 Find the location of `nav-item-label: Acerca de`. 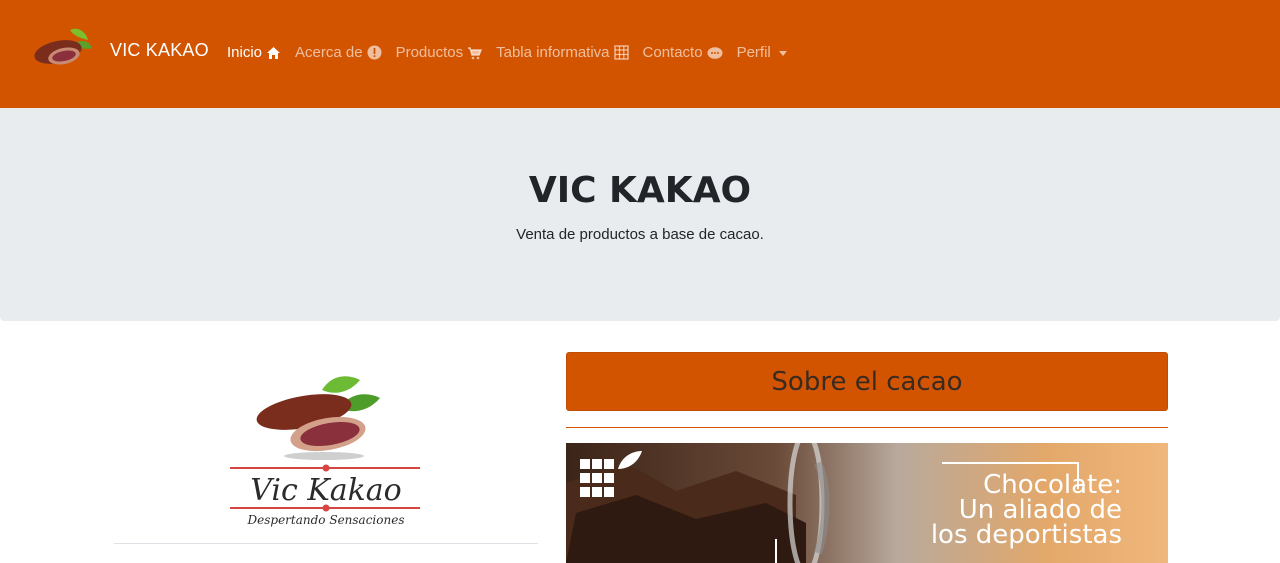

nav-item-label: Acerca de is located at coordinates (329, 52).